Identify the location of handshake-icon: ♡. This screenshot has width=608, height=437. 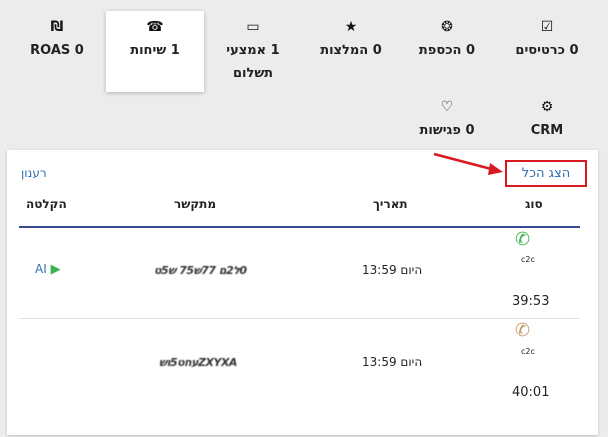
(447, 107).